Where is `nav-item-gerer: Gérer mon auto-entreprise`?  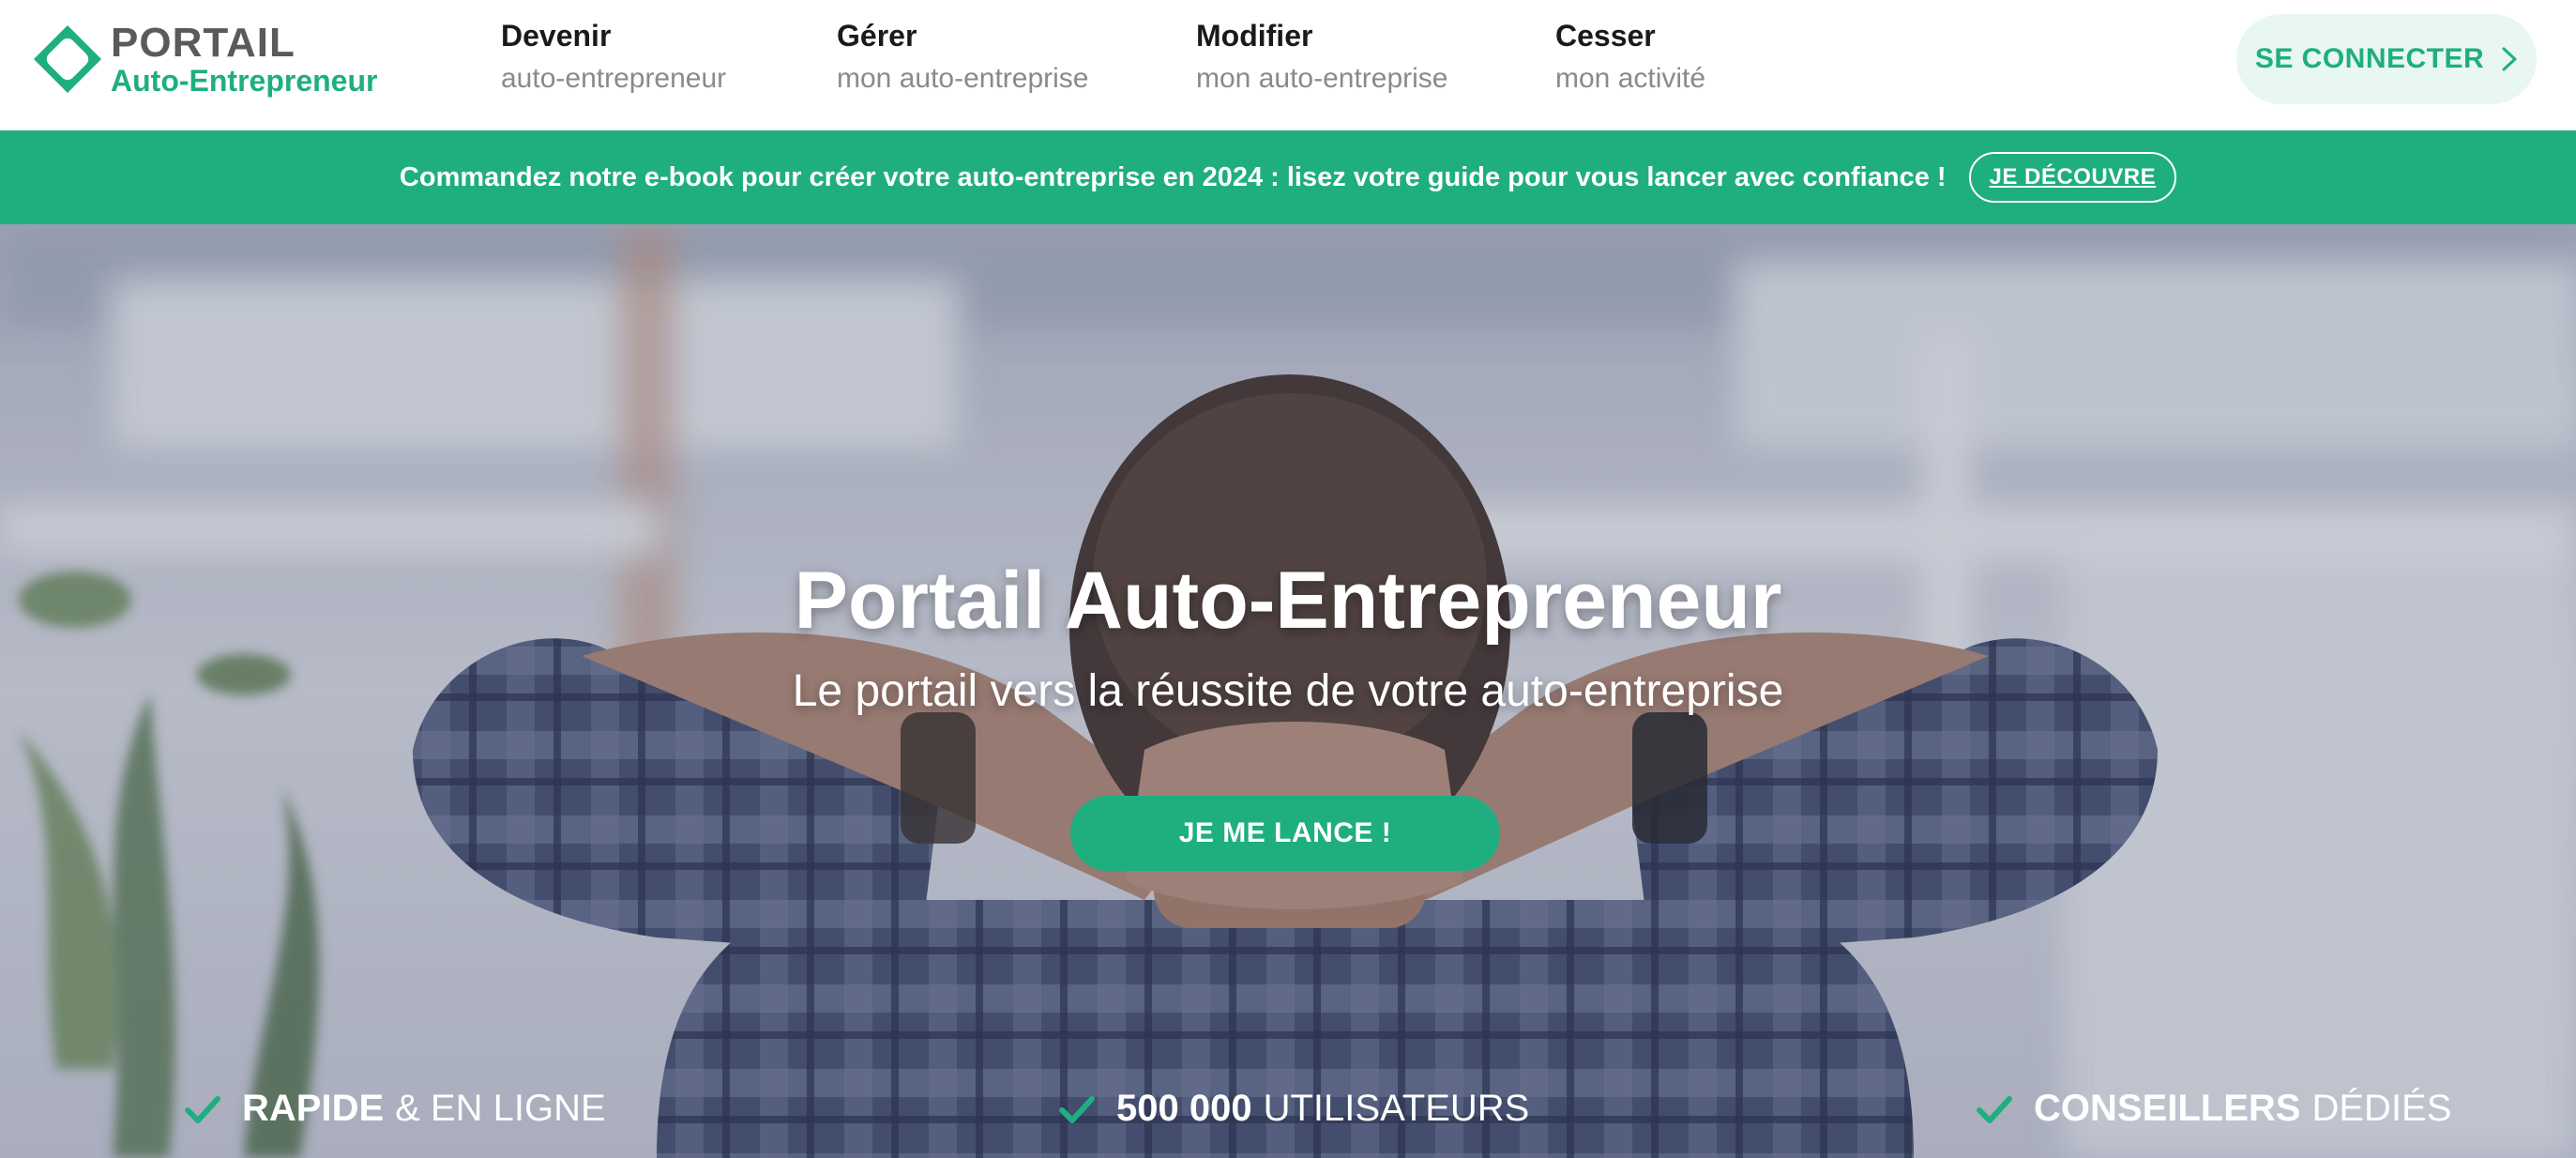 nav-item-gerer: Gérer mon auto-entreprise is located at coordinates (962, 57).